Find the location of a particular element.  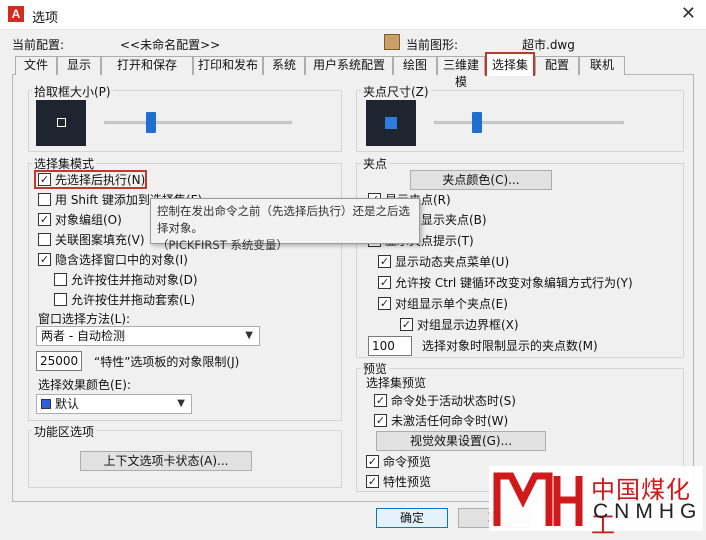

tab-user-preferences: 用户系统配置 is located at coordinates (349, 65).